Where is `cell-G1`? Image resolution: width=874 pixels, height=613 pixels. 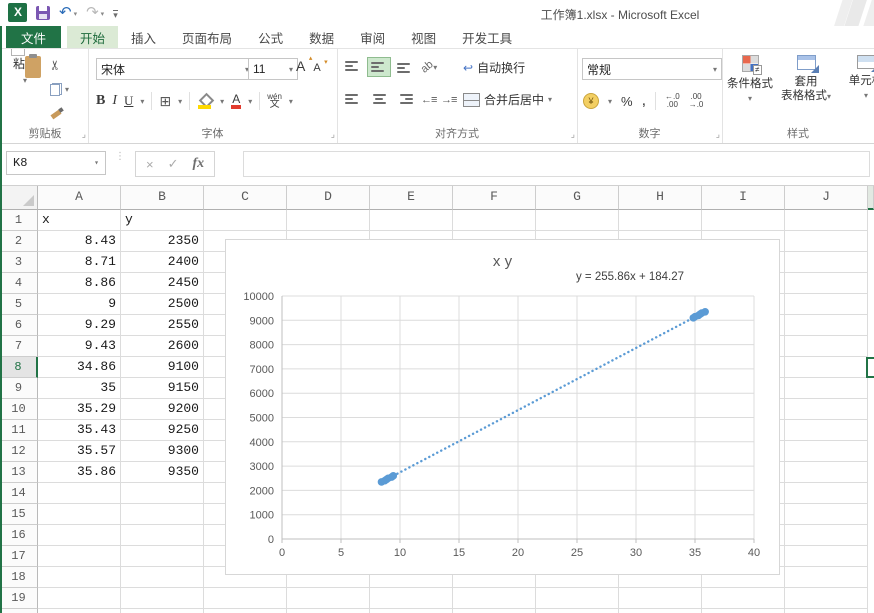 cell-G1 is located at coordinates (577, 220).